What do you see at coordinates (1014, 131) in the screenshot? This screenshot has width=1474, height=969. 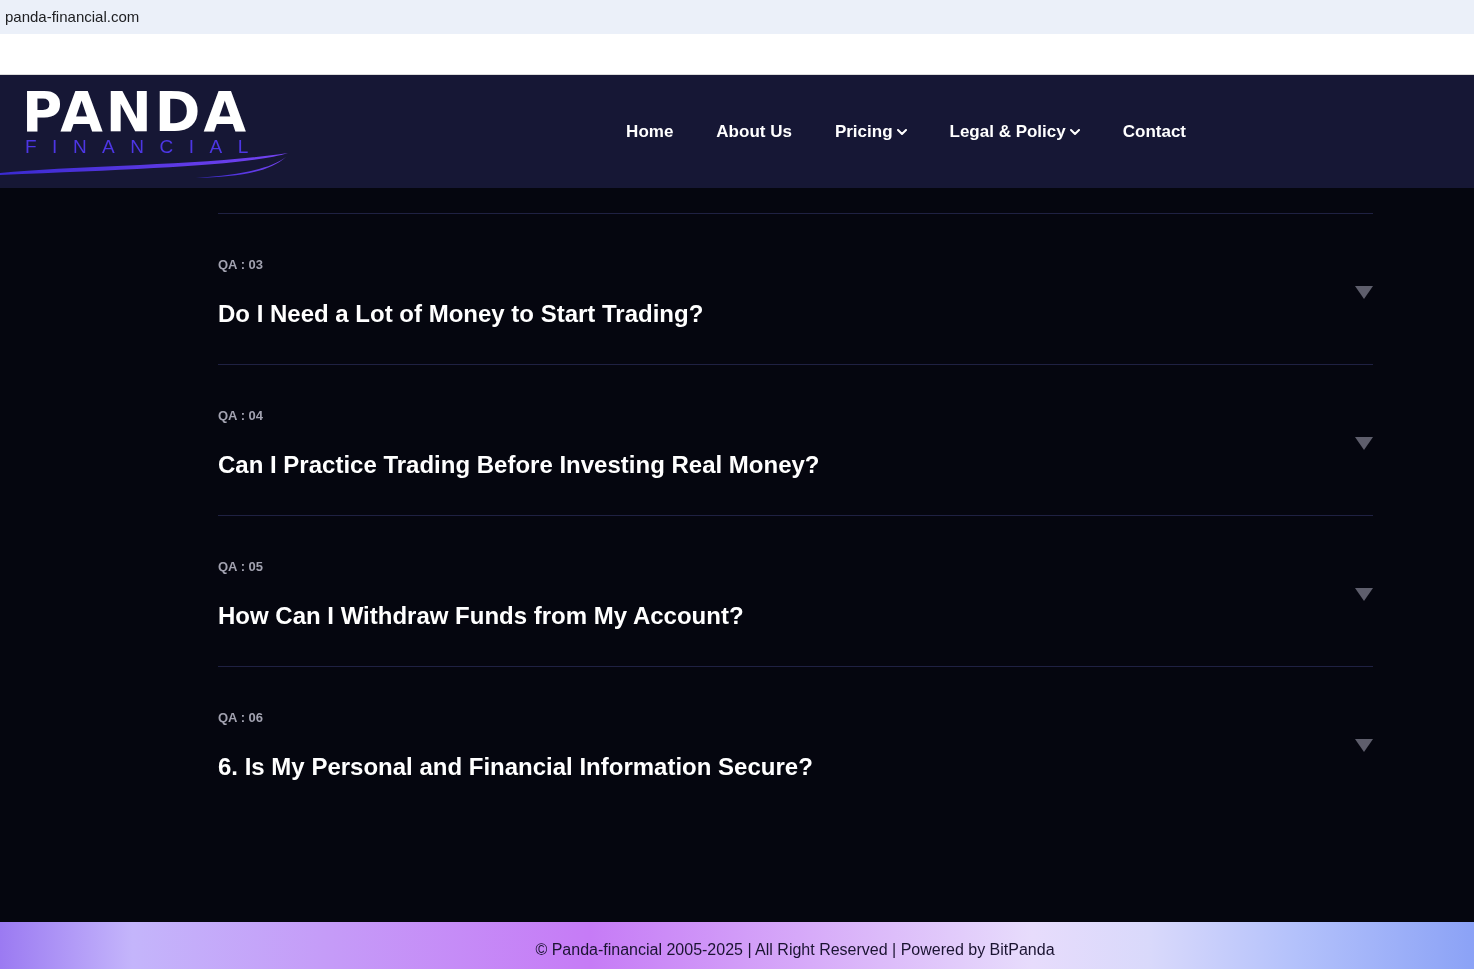 I see `nav-link: Legal & Policy` at bounding box center [1014, 131].